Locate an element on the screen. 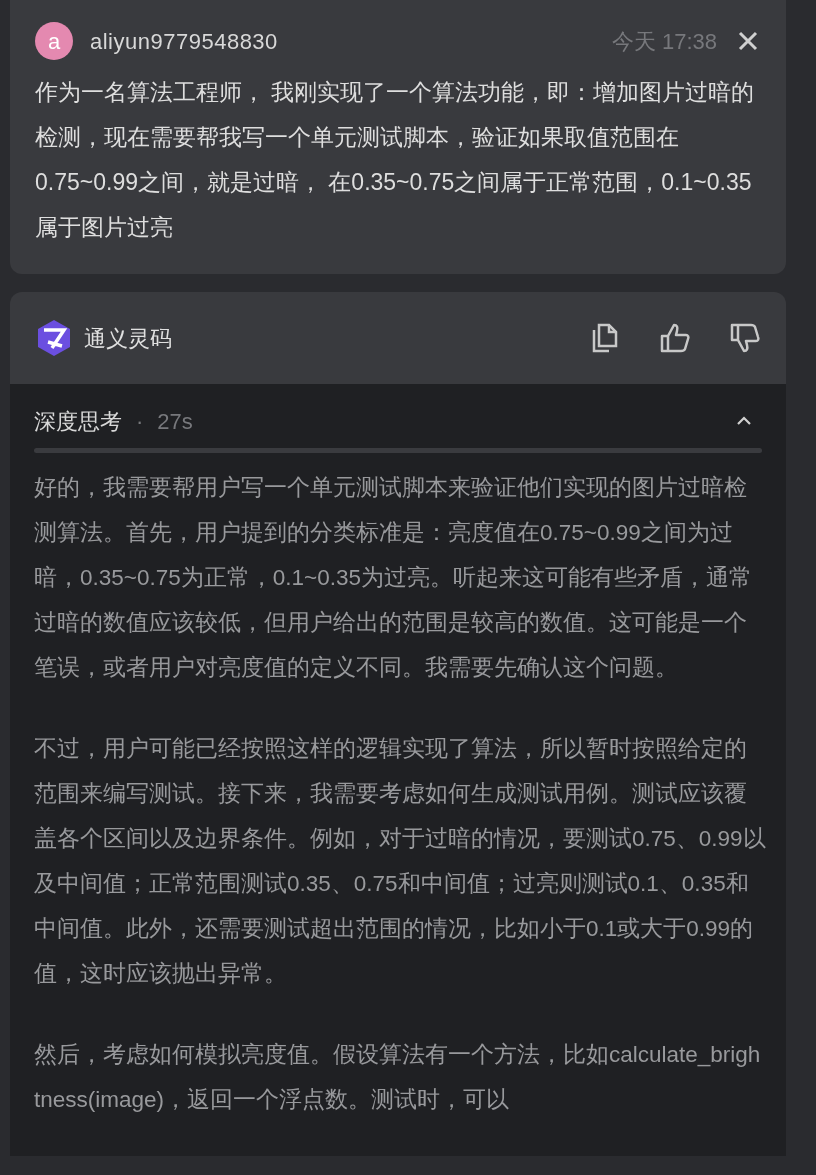  thumbs-down-button is located at coordinates (745, 338).